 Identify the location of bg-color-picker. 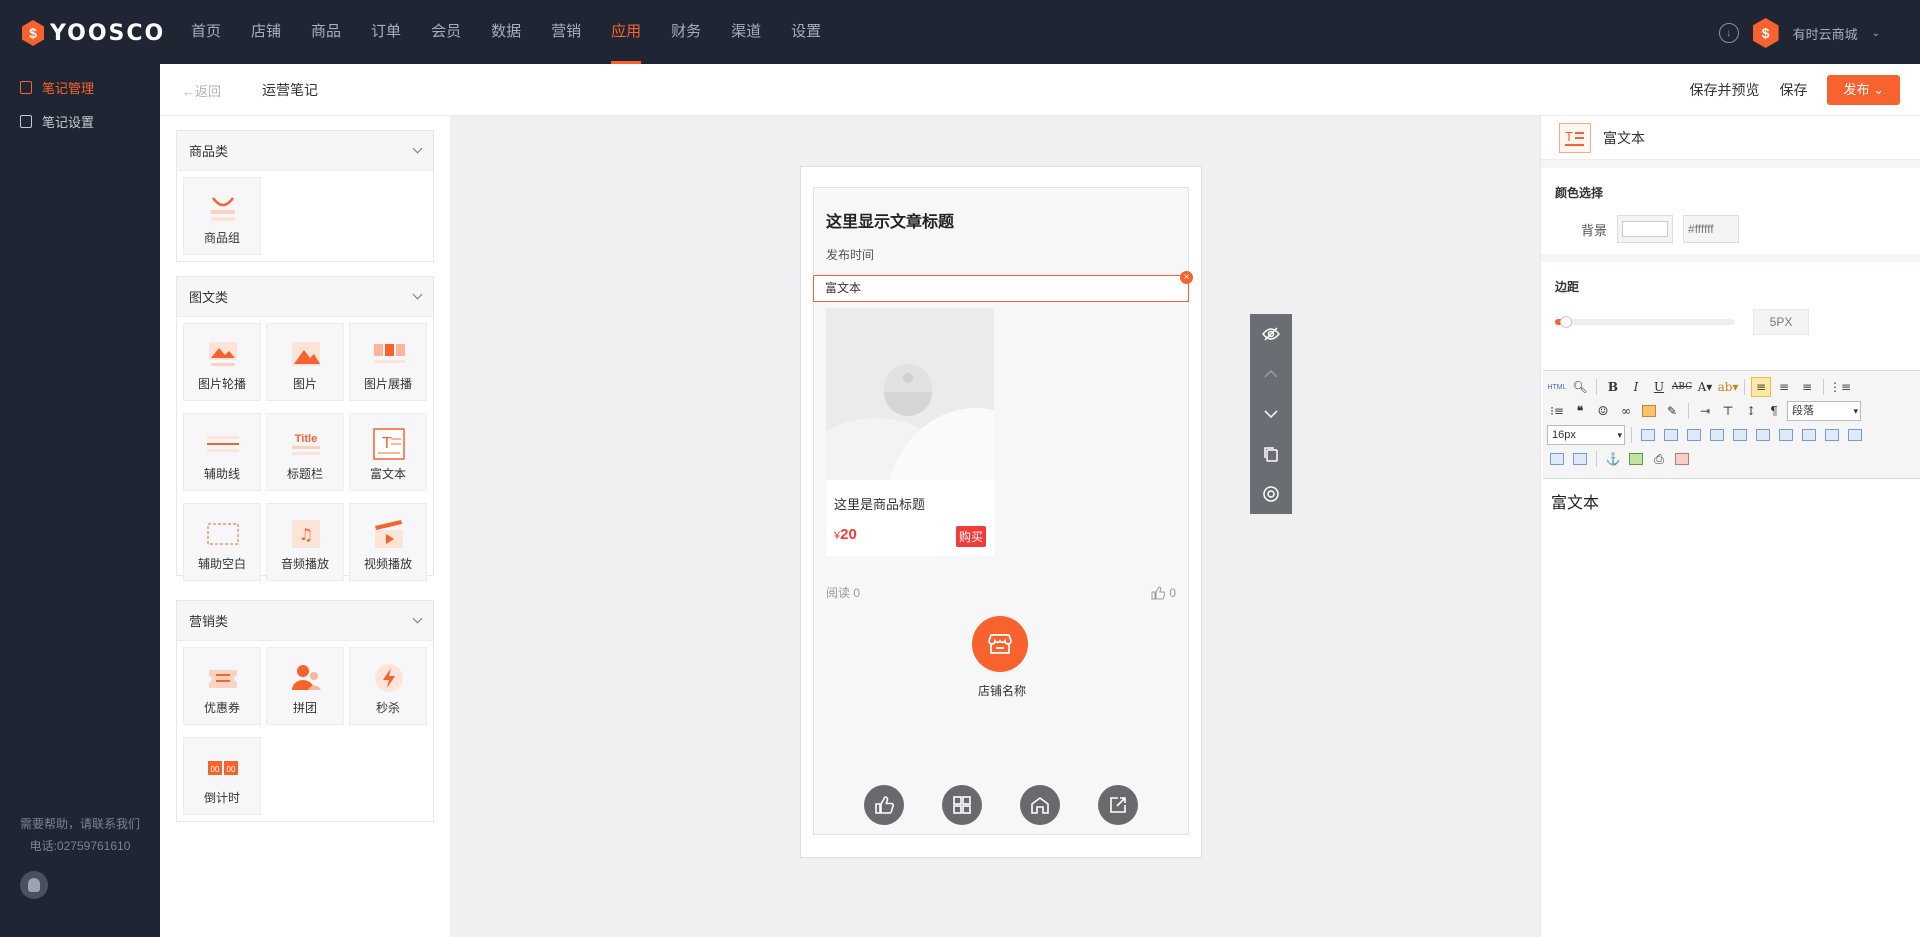
(1645, 229).